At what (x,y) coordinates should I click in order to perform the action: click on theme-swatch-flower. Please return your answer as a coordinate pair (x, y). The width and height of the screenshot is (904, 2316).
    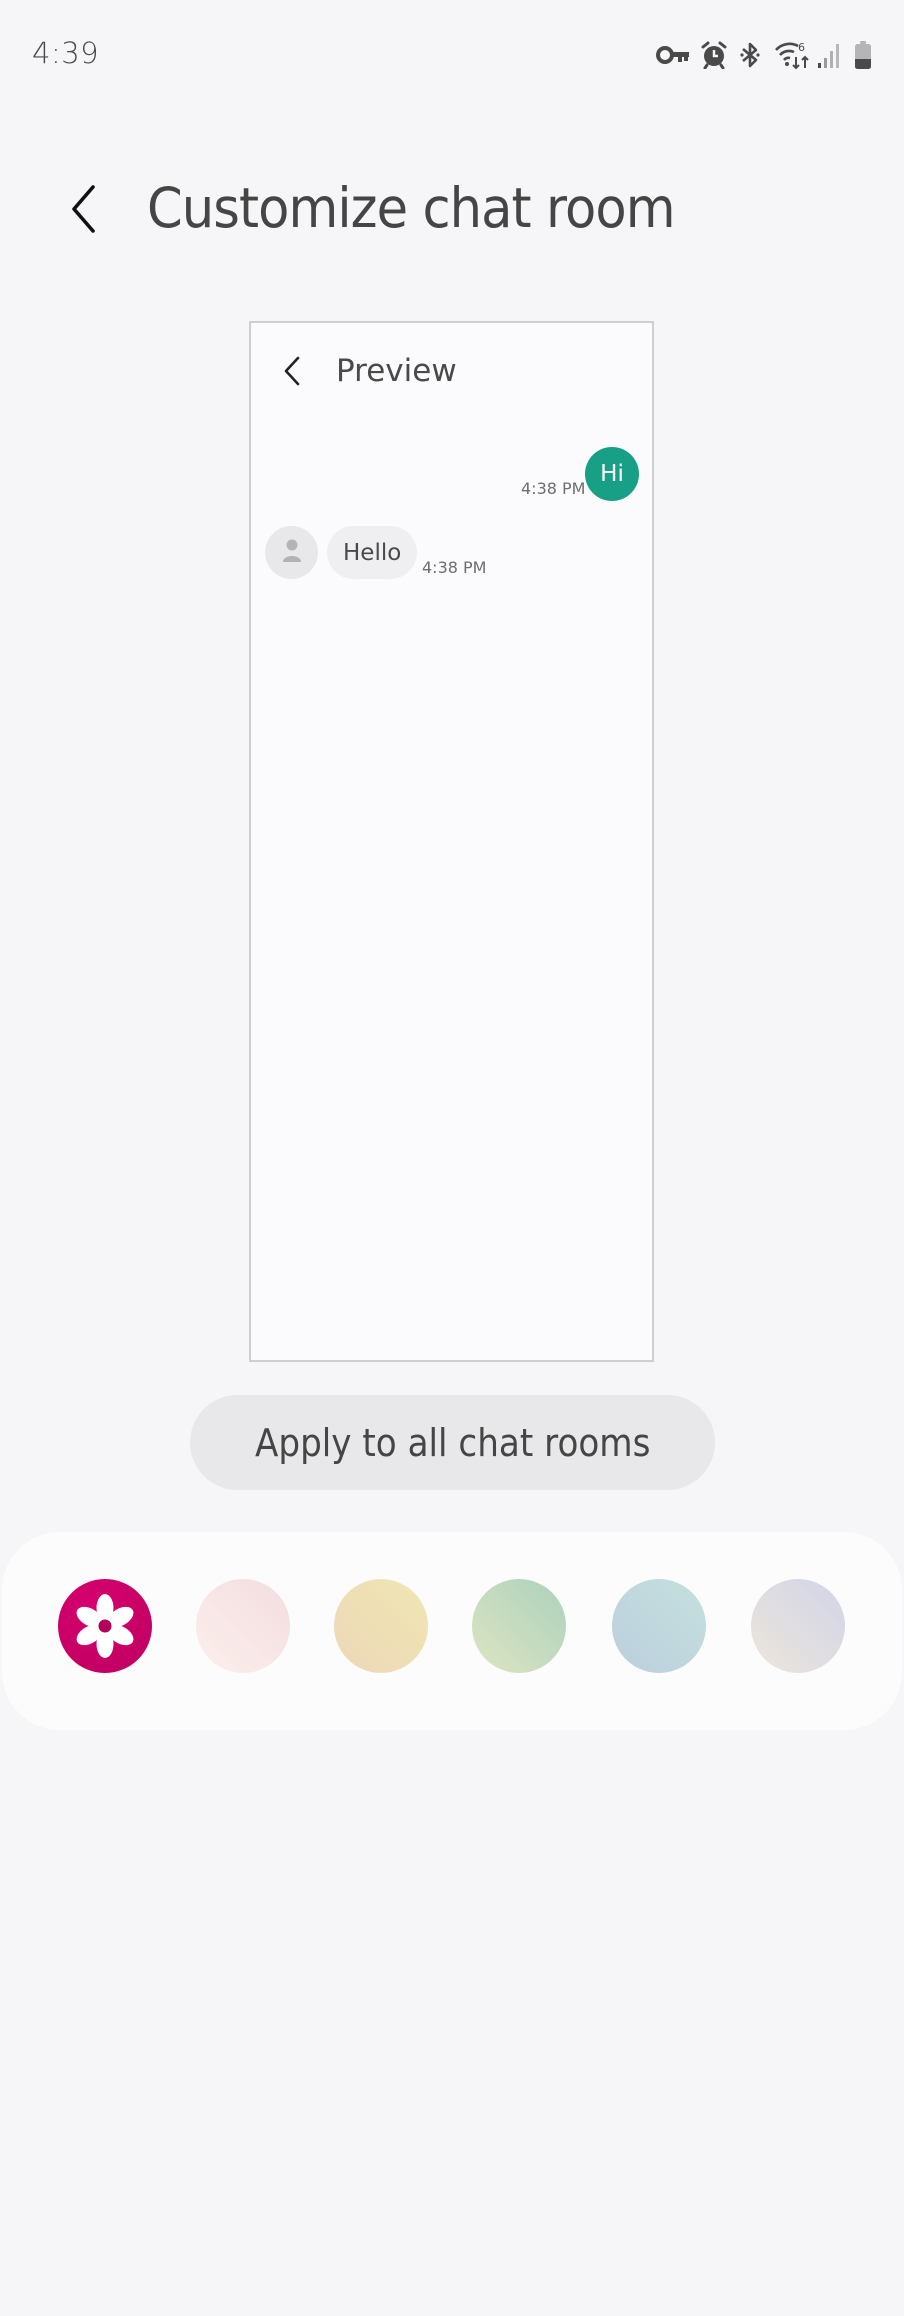
    Looking at the image, I should click on (105, 1626).